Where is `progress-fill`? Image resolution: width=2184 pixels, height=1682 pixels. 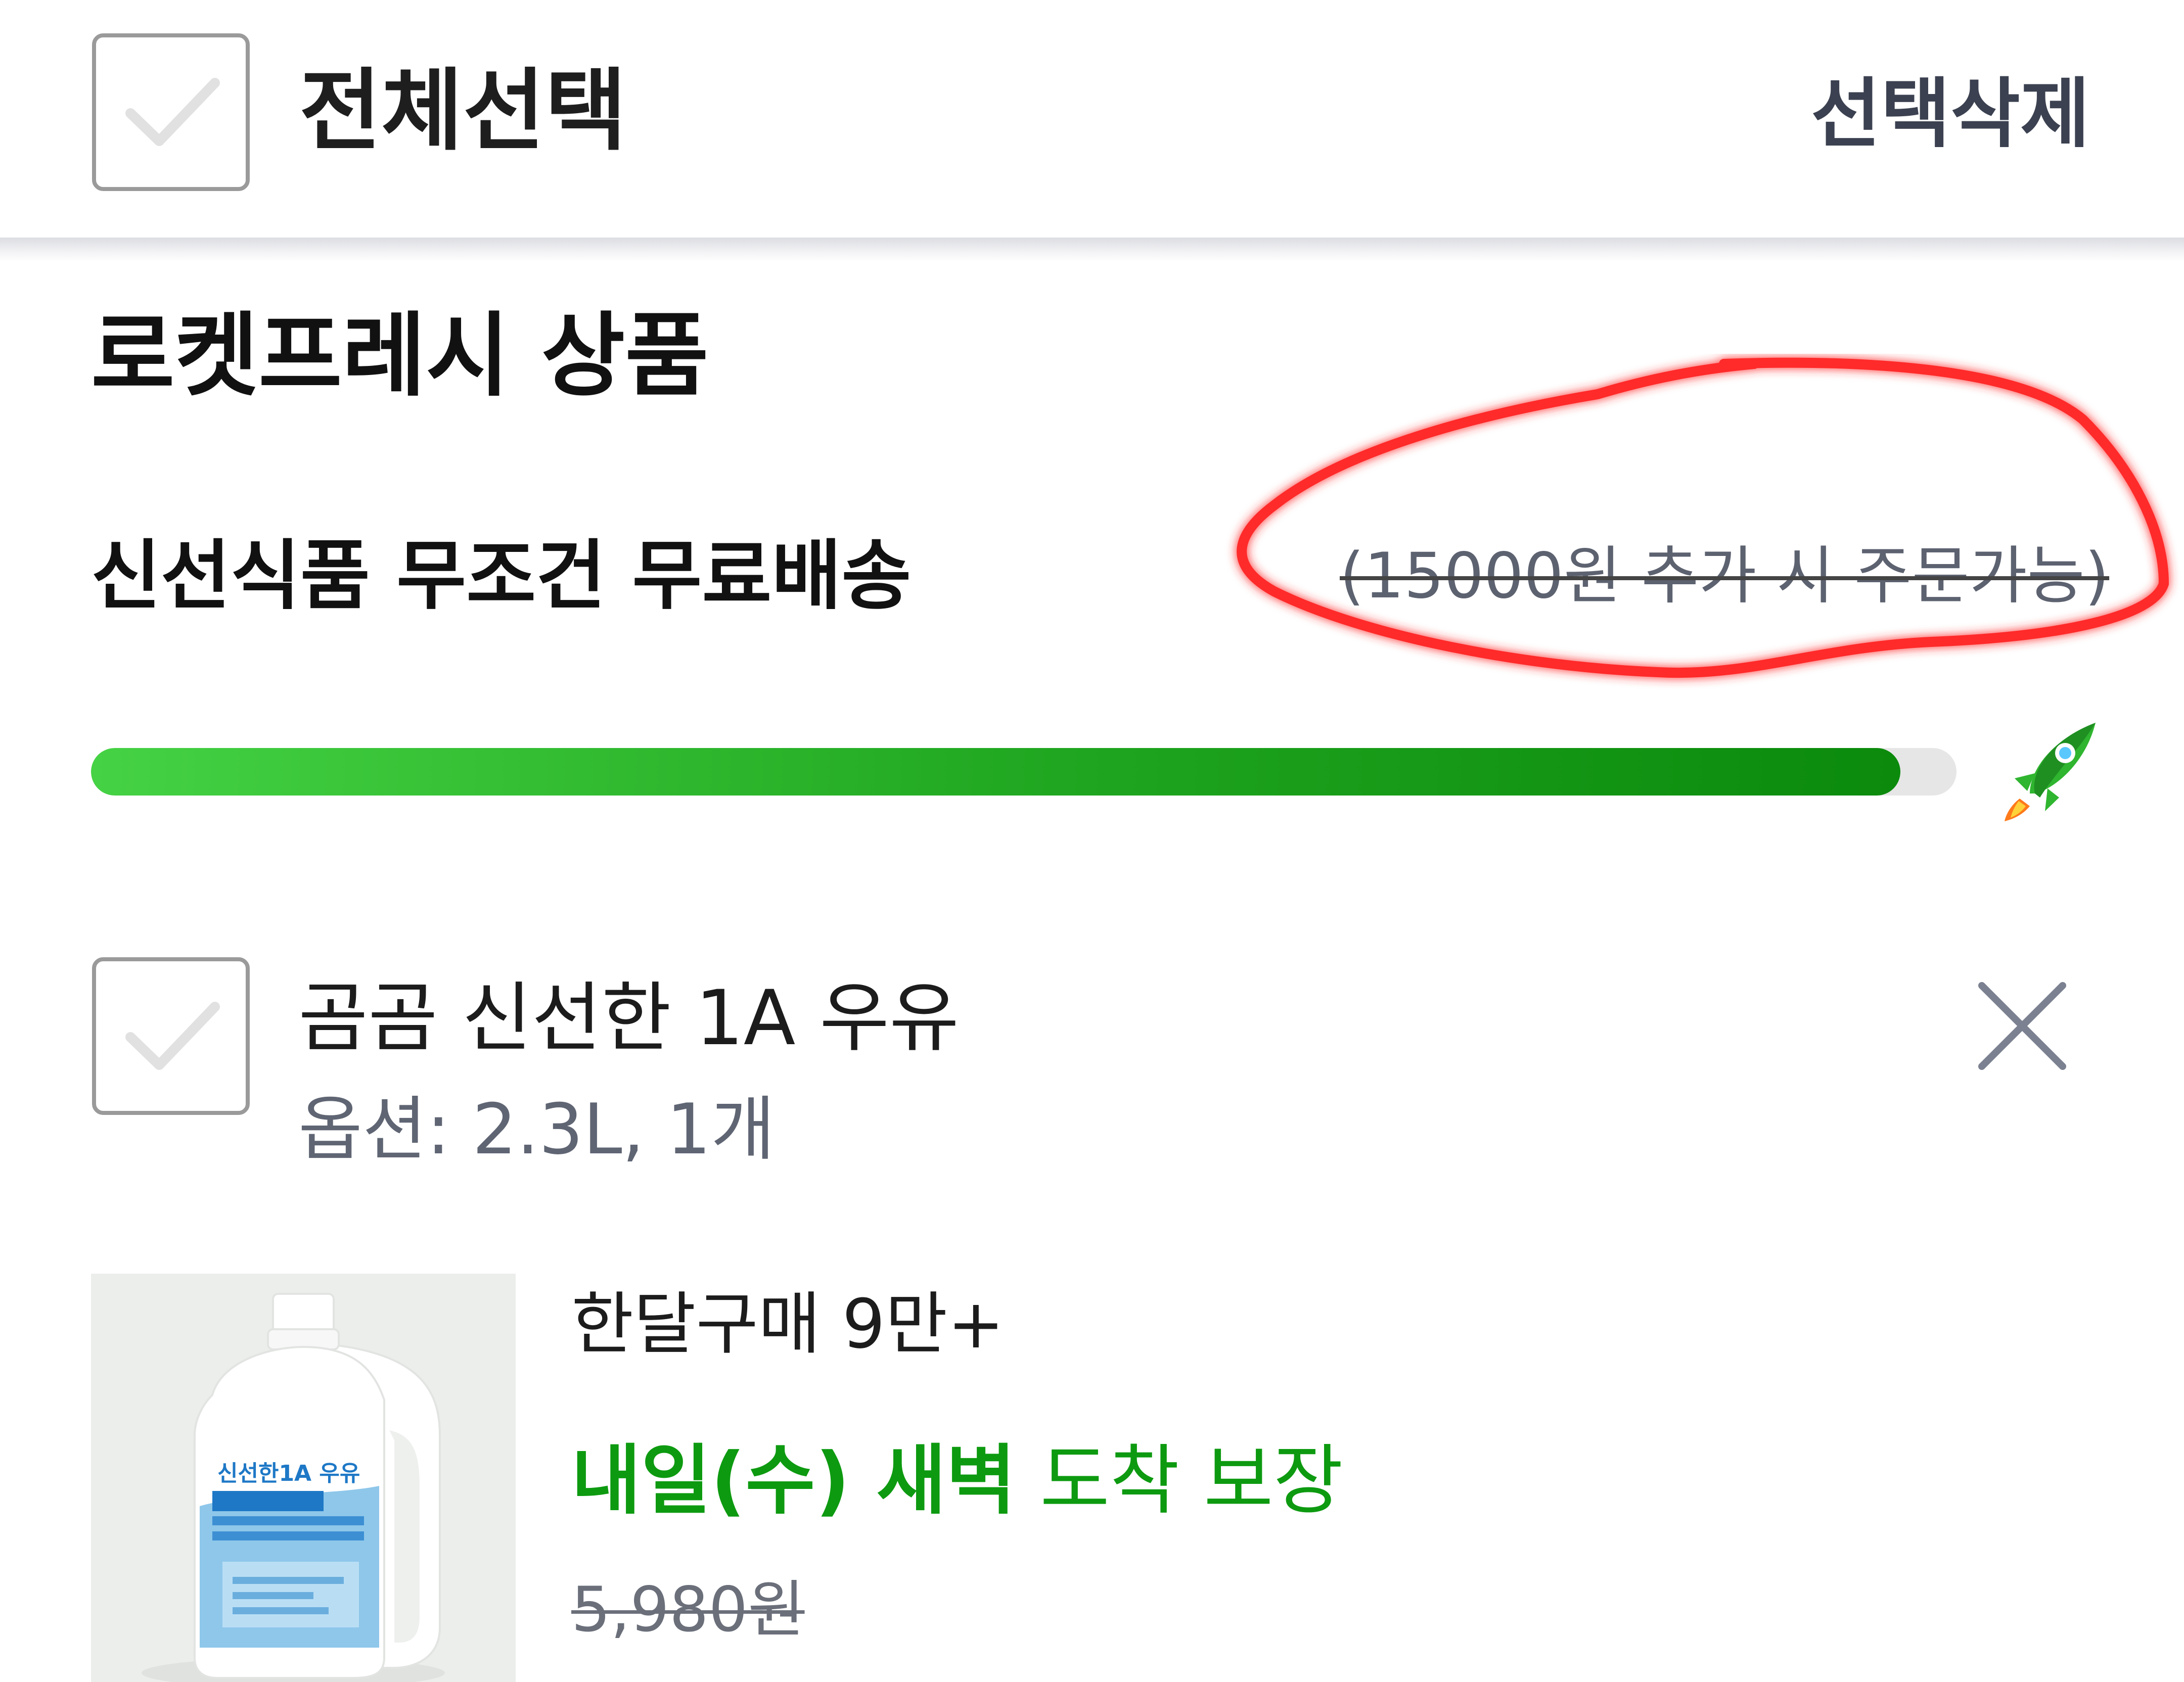
progress-fill is located at coordinates (996, 772).